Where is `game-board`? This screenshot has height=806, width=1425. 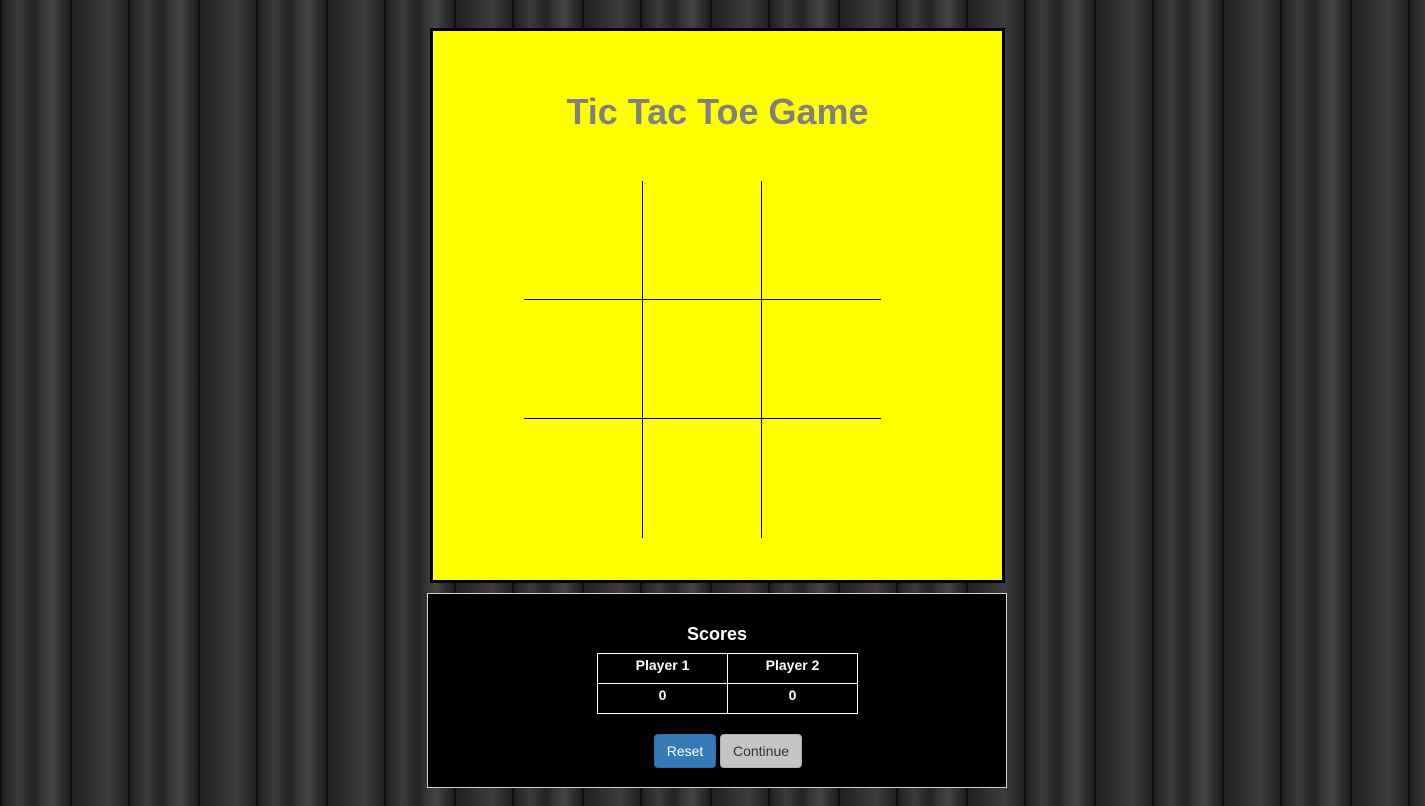 game-board is located at coordinates (702, 359).